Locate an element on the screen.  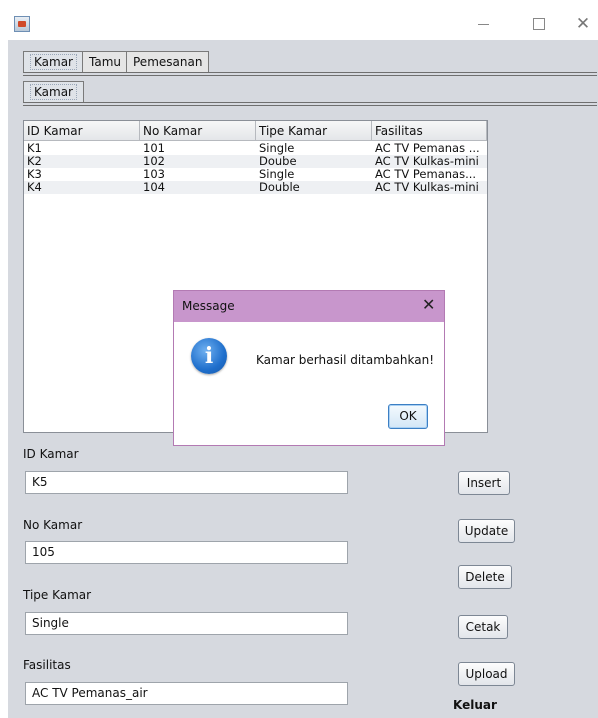
dialog-title-bar: Message ✕ is located at coordinates (309, 306).